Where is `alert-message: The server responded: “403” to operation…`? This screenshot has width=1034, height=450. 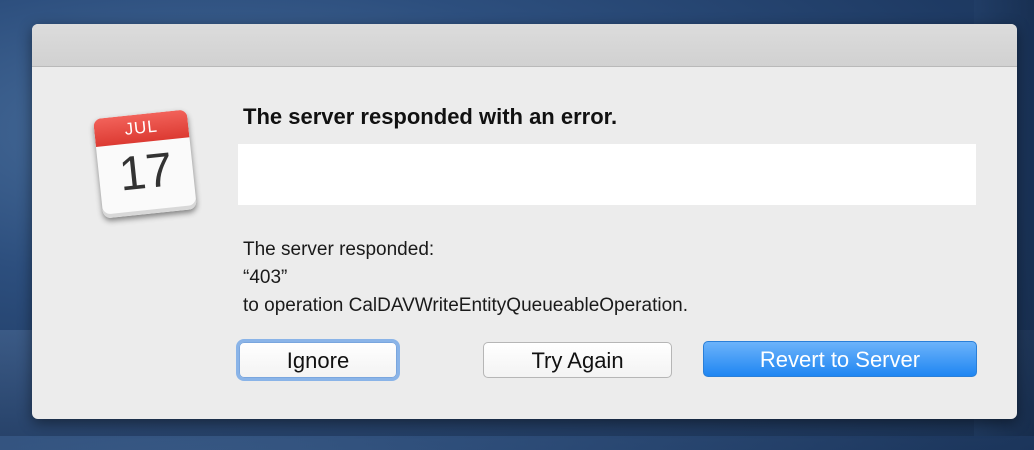 alert-message: The server responded: “403” to operation… is located at coordinates (465, 278).